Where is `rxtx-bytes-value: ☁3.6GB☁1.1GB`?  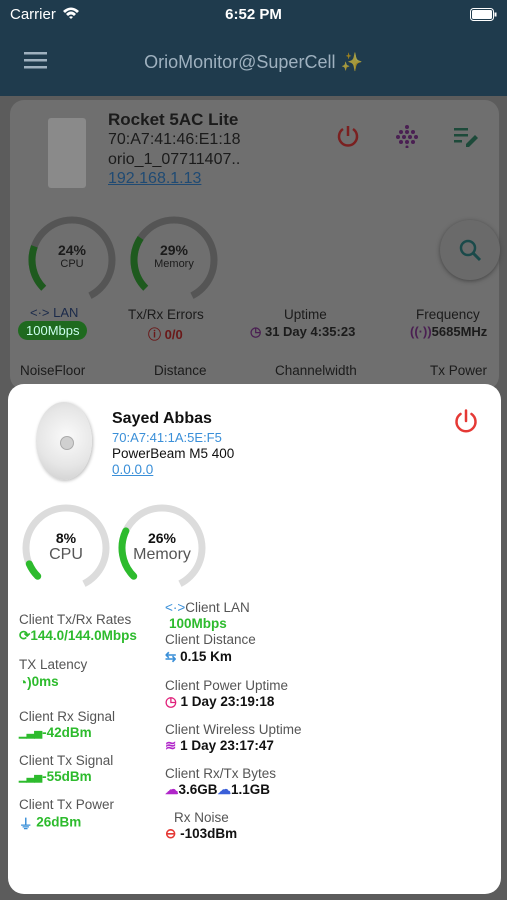 rxtx-bytes-value: ☁3.6GB☁1.1GB is located at coordinates (218, 789).